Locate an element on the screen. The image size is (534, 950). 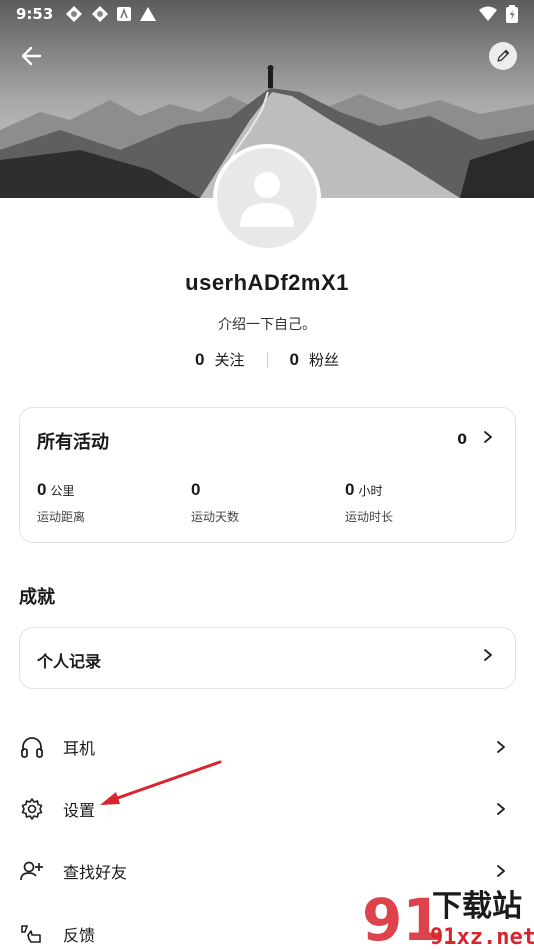
follow-stats: 0 关注 0 粉丝 is located at coordinates (267, 359).